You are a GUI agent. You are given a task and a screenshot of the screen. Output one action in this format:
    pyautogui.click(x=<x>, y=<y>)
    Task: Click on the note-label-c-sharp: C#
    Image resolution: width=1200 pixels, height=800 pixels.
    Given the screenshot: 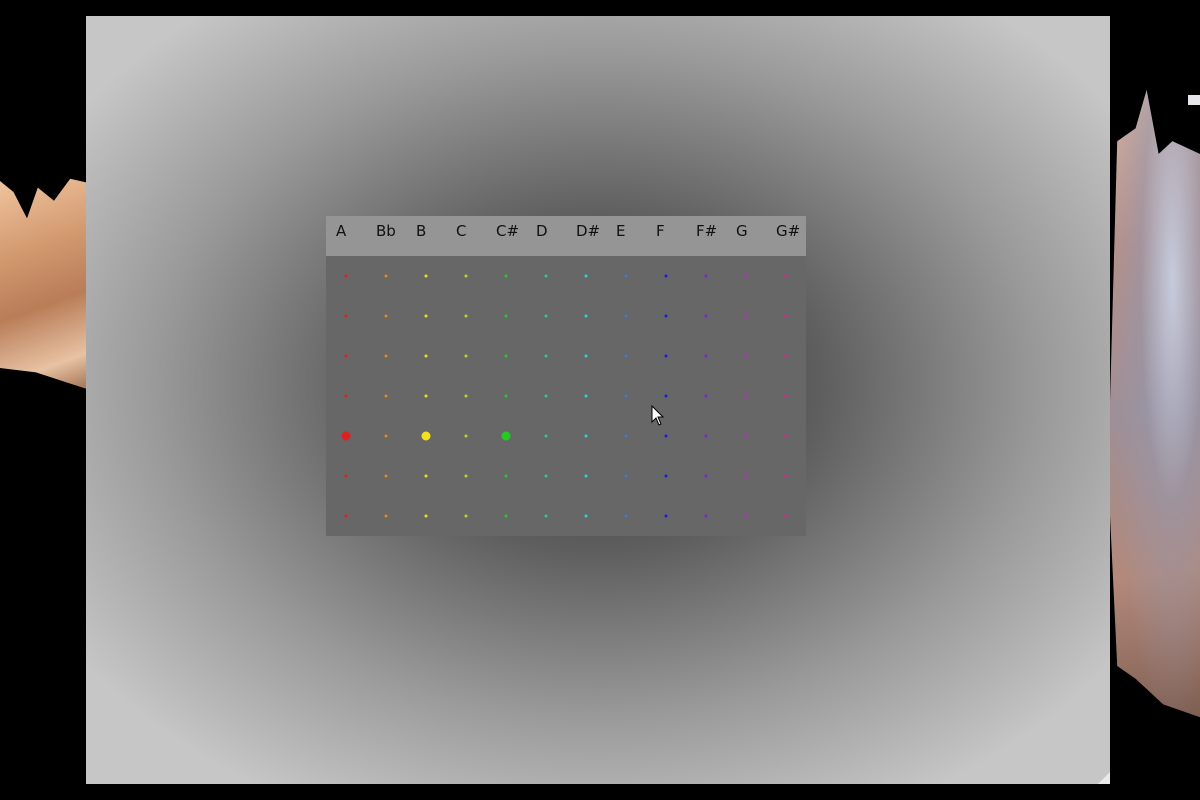 What is the action you would take?
    pyautogui.click(x=508, y=231)
    